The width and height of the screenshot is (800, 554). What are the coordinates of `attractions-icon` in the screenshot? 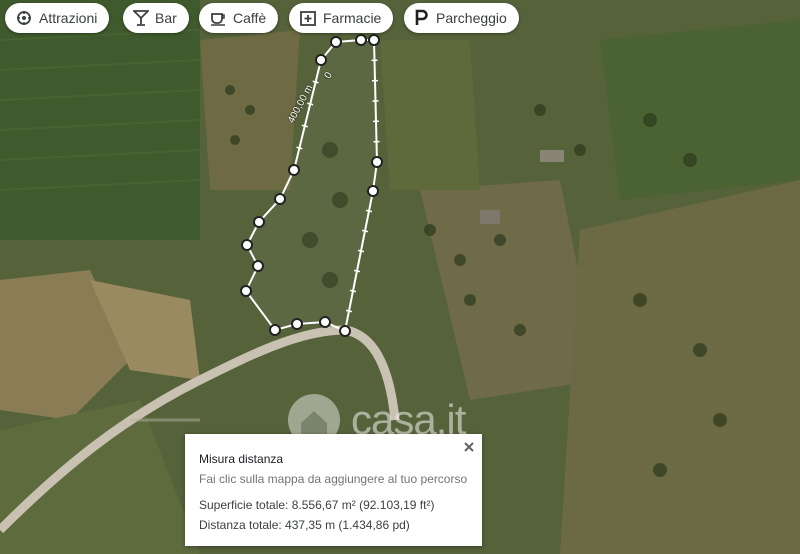 It's located at (24, 18).